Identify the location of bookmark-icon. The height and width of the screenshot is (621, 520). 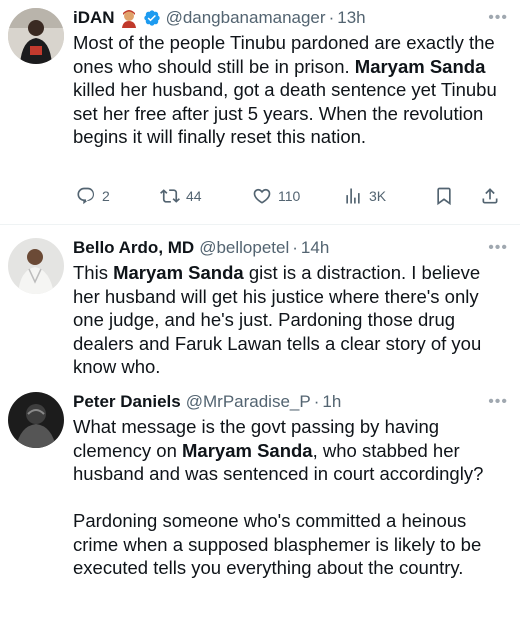
(444, 196).